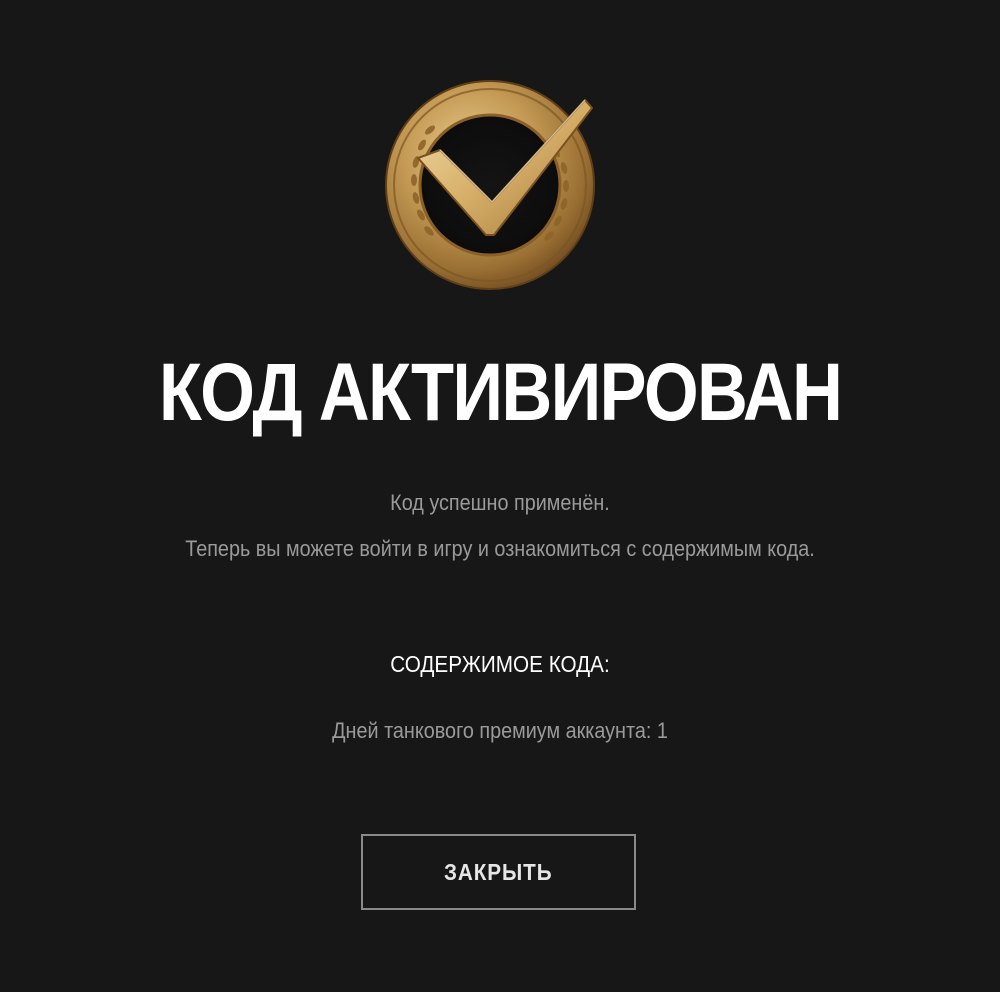 Image resolution: width=1000 pixels, height=992 pixels. Describe the element at coordinates (500, 502) in the screenshot. I see `success-message: Код успешно применён.` at that location.